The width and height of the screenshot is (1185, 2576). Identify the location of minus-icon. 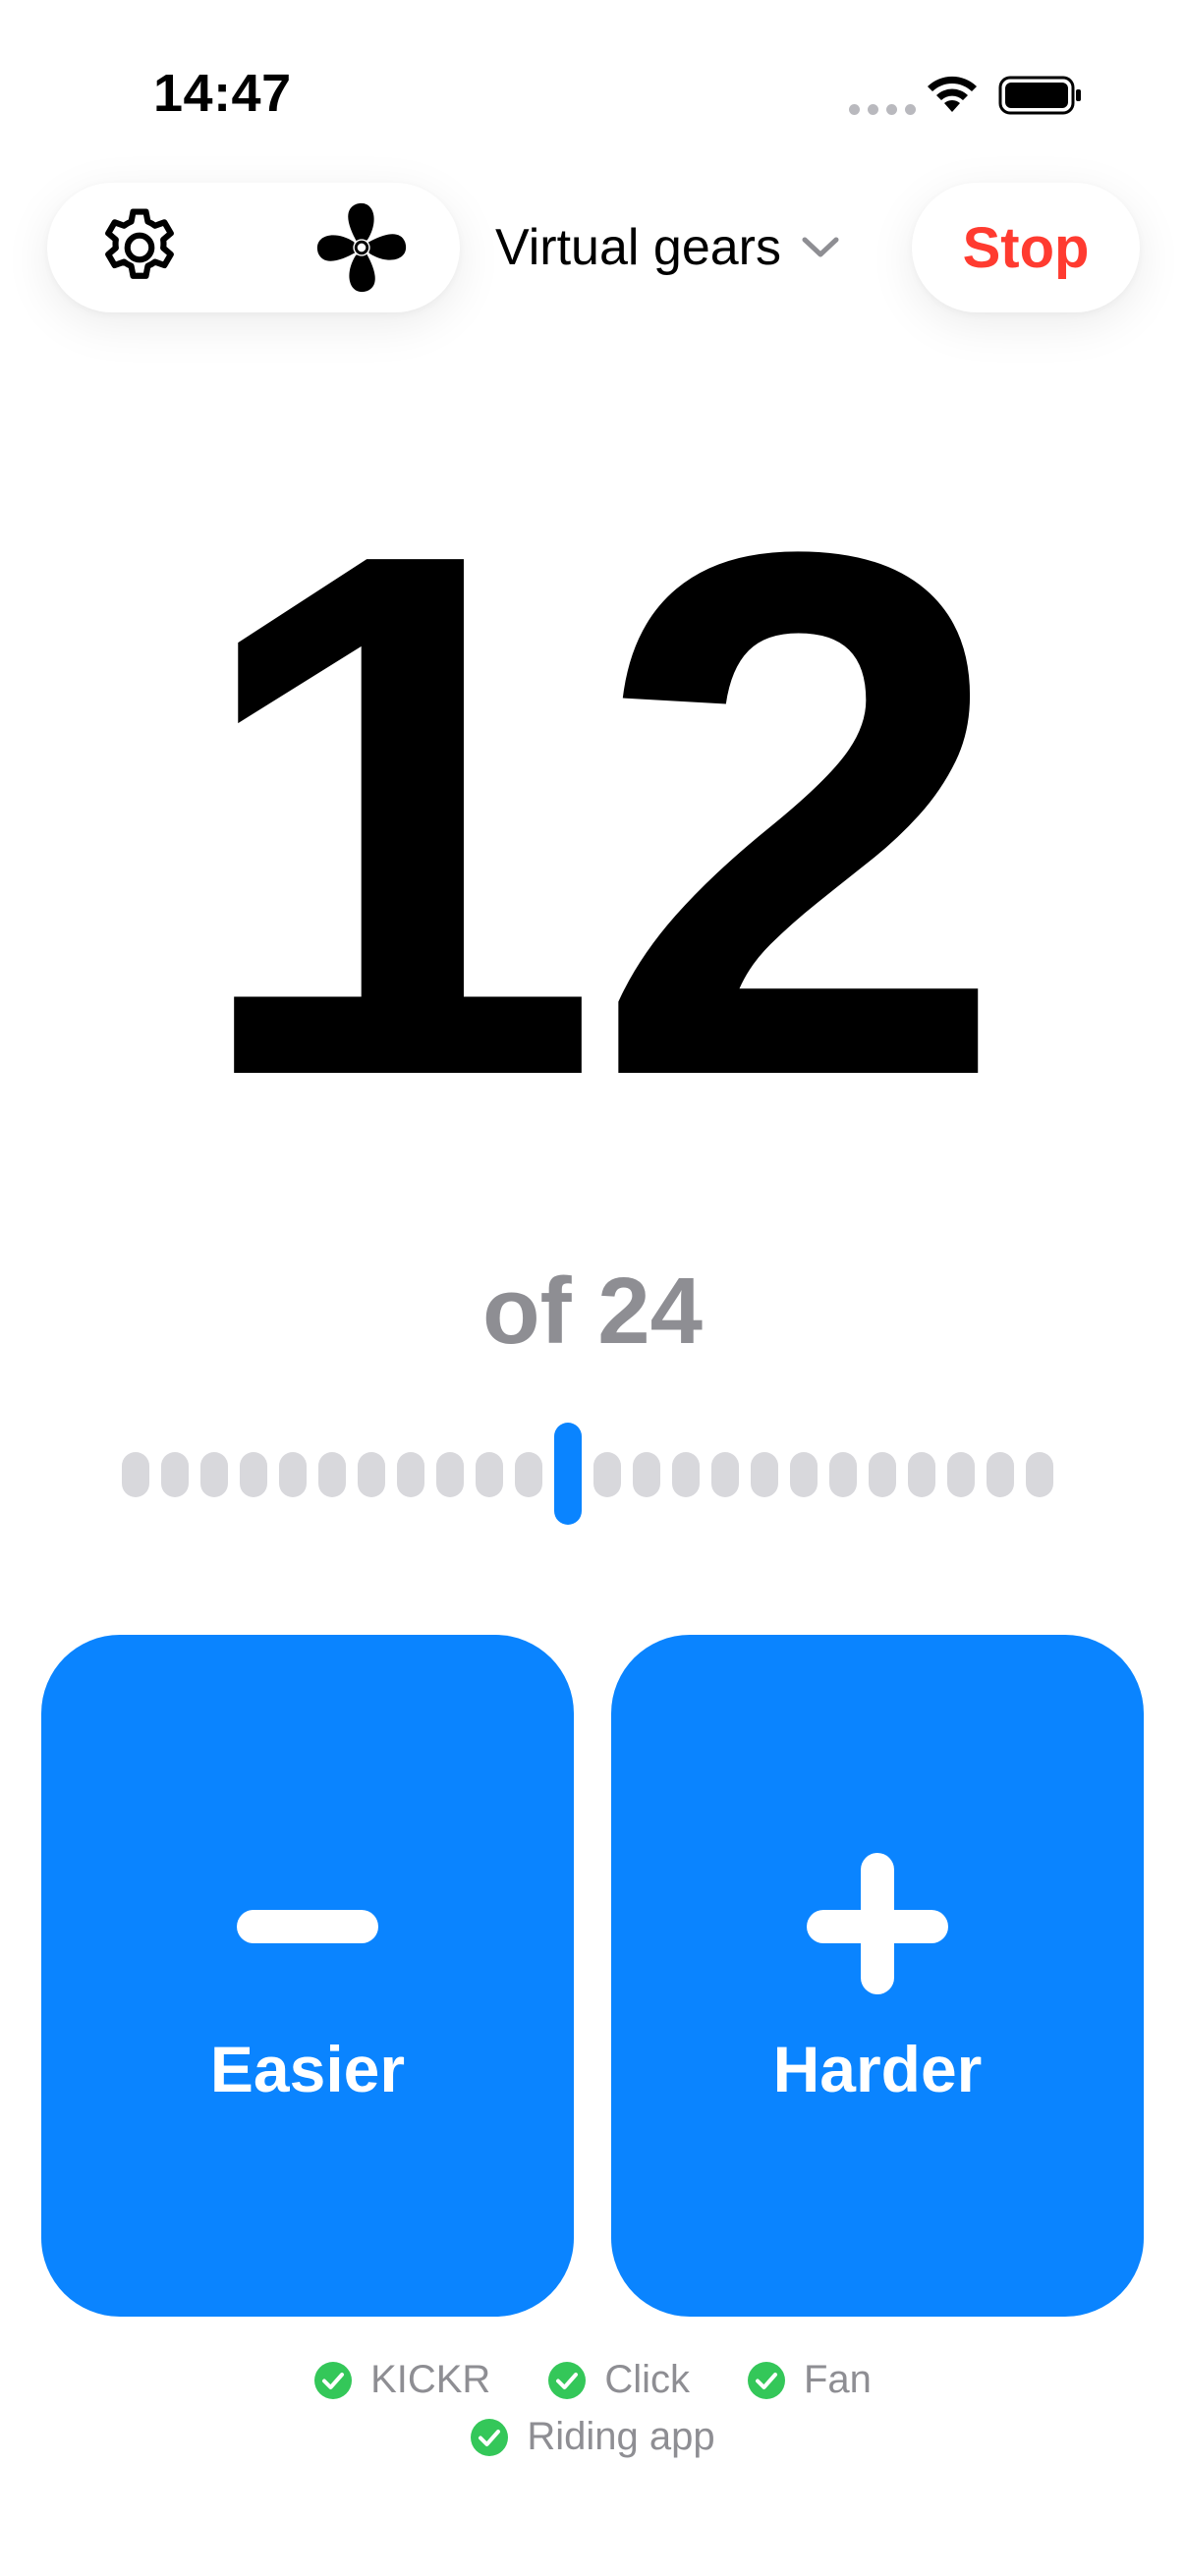
(308, 1926).